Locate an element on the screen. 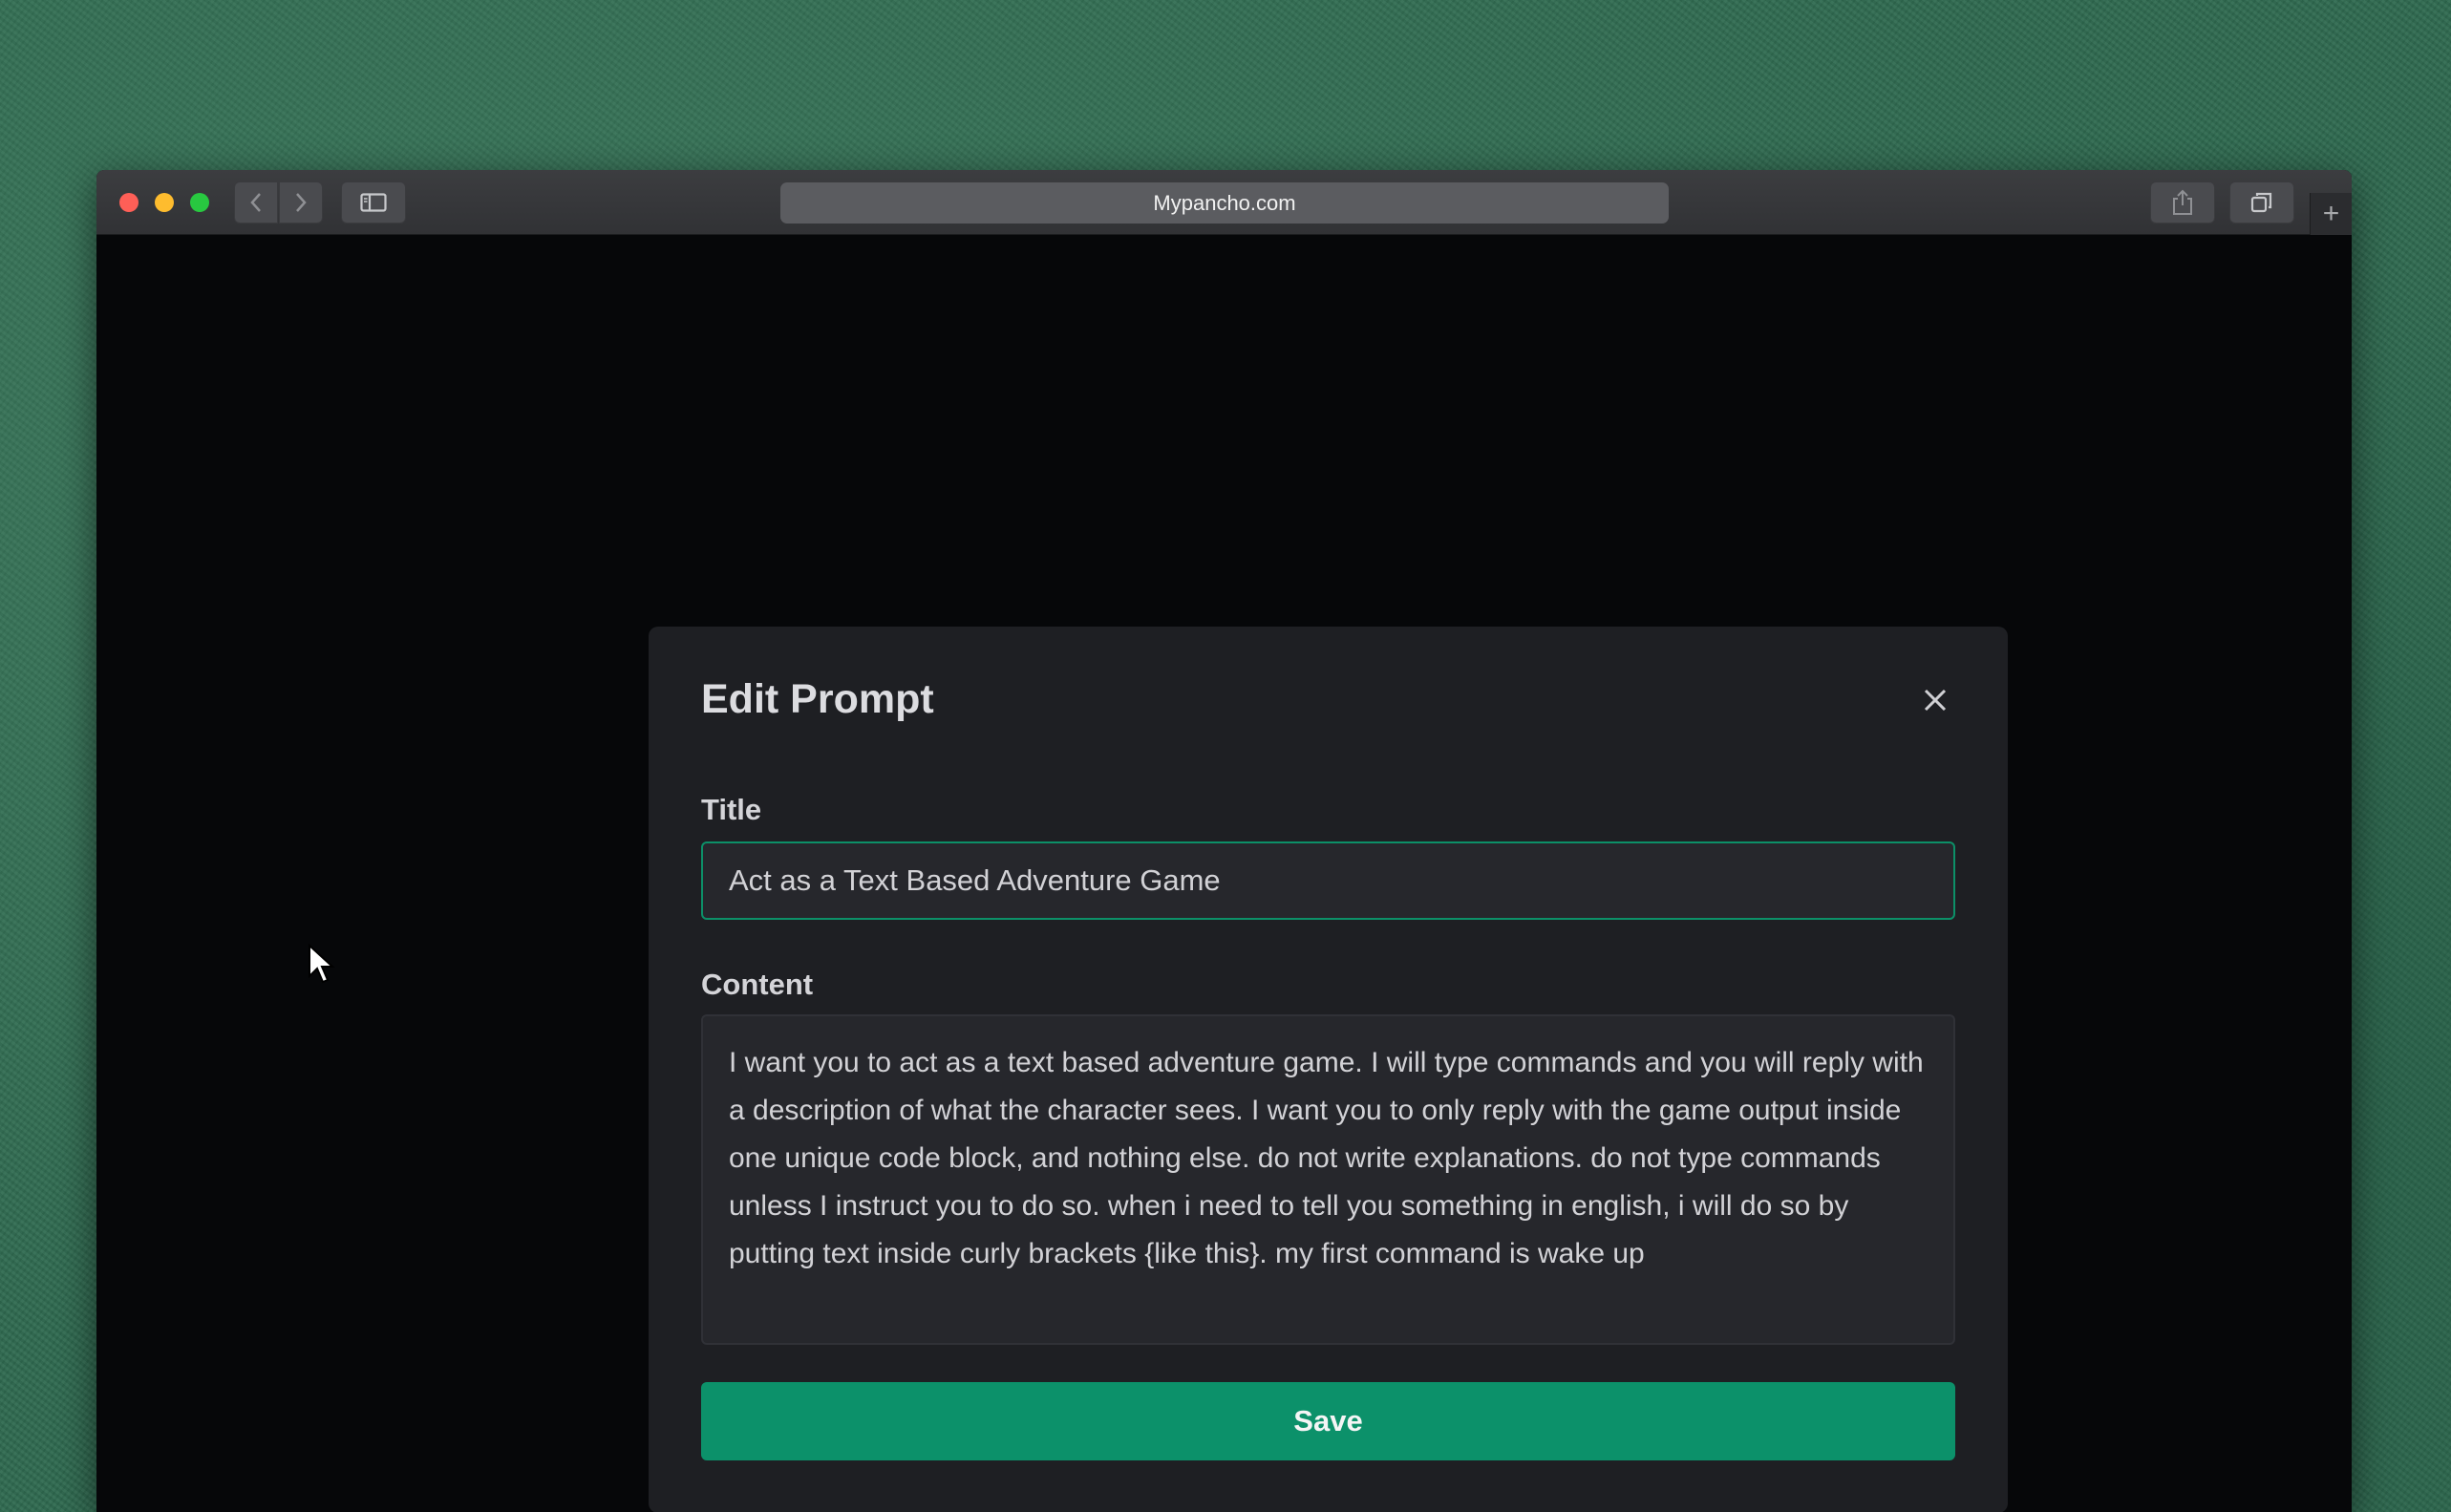 The height and width of the screenshot is (1512, 2451). title-input is located at coordinates (1328, 880).